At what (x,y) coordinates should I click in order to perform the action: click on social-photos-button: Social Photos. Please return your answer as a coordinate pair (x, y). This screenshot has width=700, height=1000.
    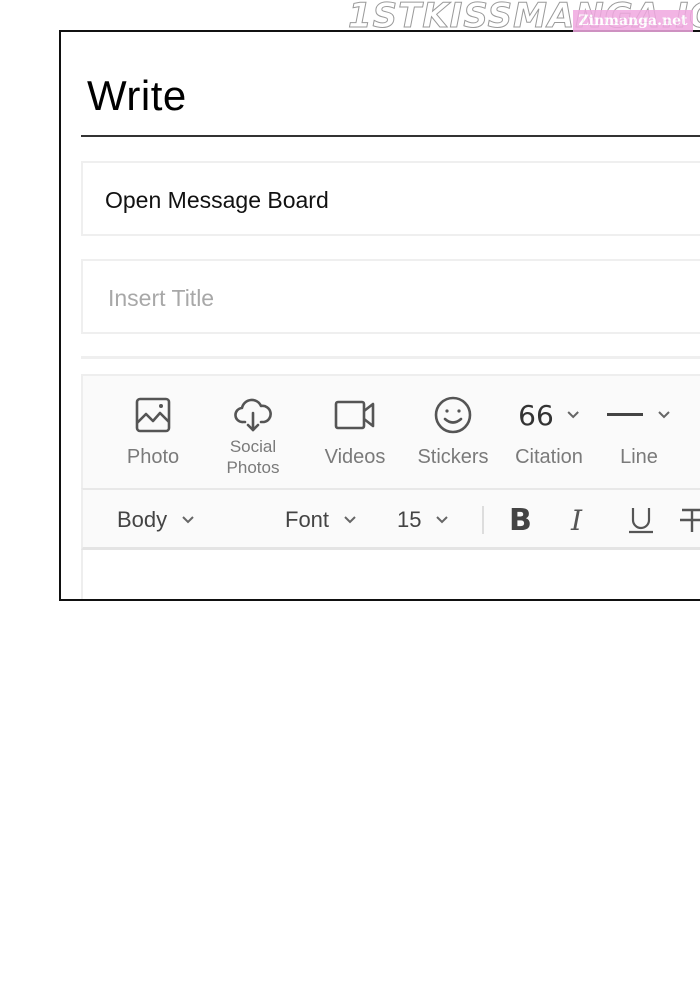
    Looking at the image, I should click on (253, 433).